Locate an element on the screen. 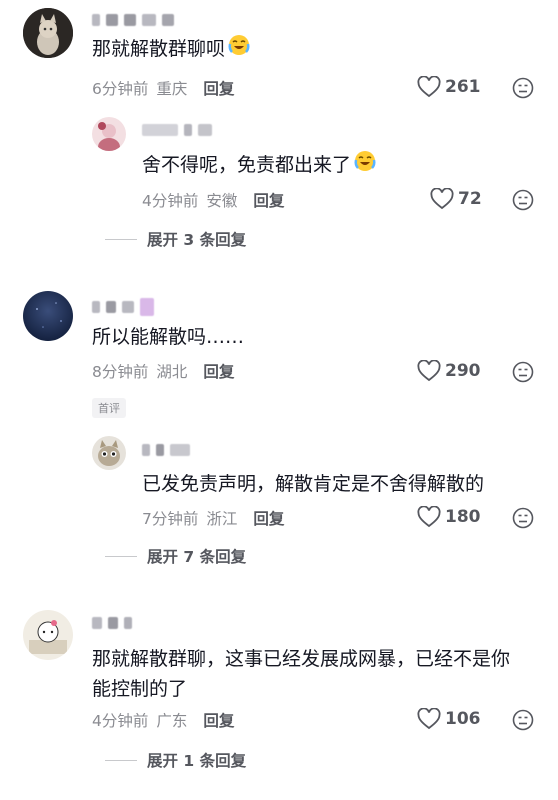 The width and height of the screenshot is (558, 800). like-button: 180 is located at coordinates (449, 517).